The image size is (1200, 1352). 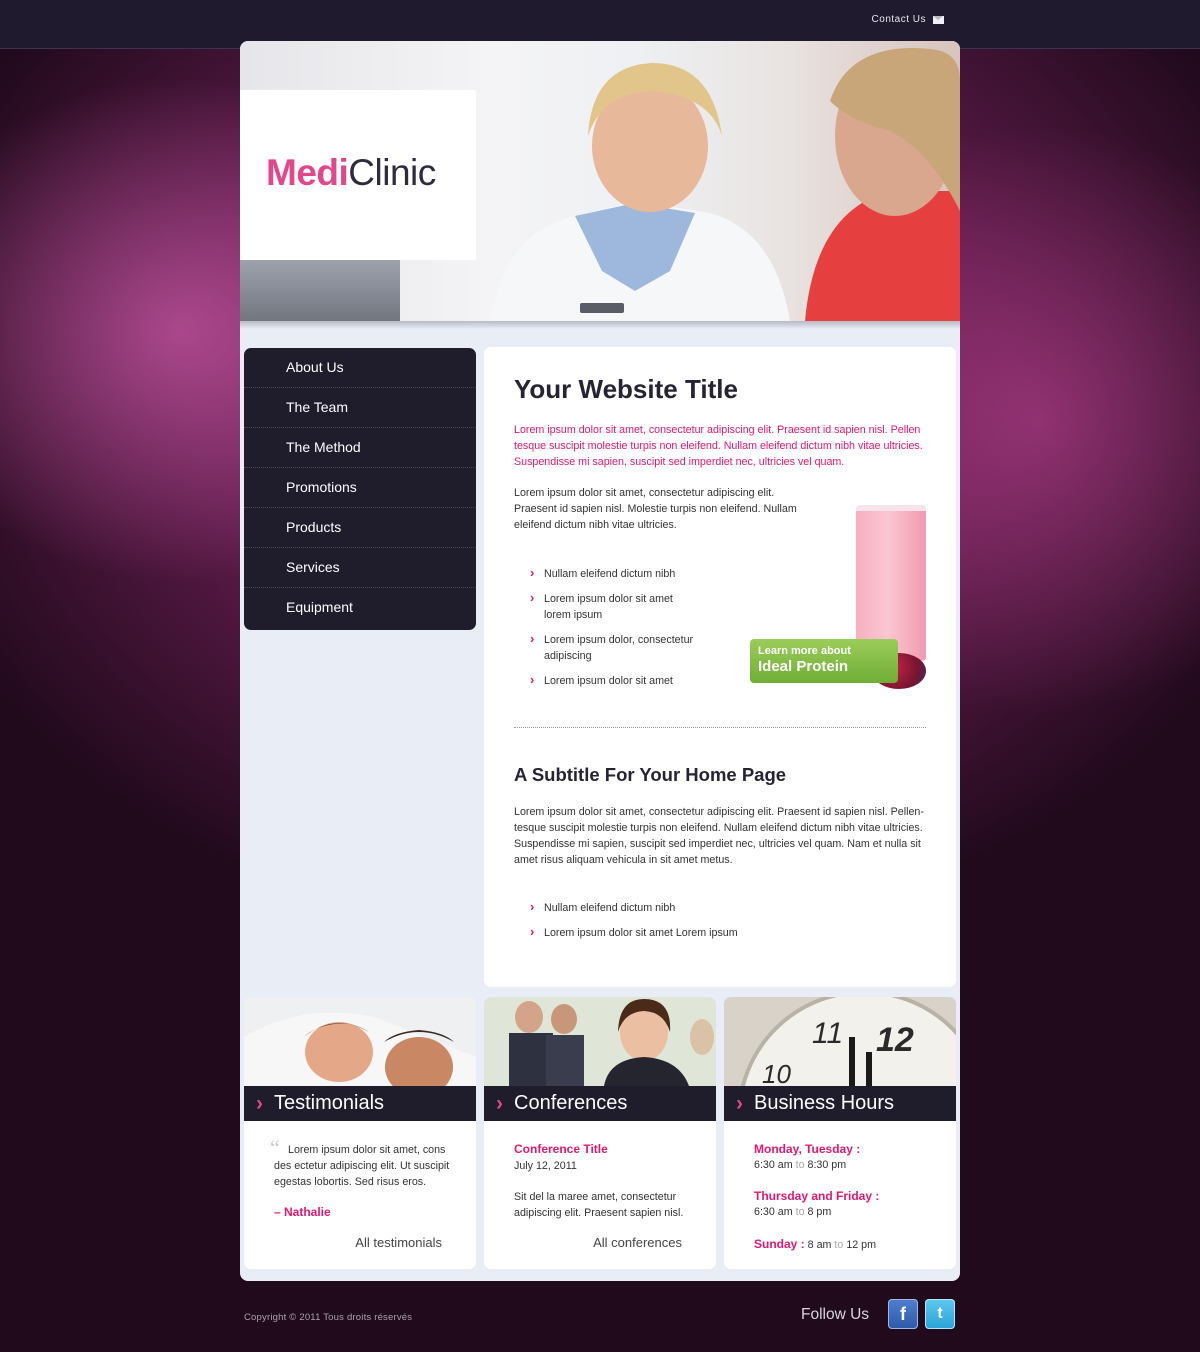 What do you see at coordinates (891, 583) in the screenshot?
I see `protein-drink-image` at bounding box center [891, 583].